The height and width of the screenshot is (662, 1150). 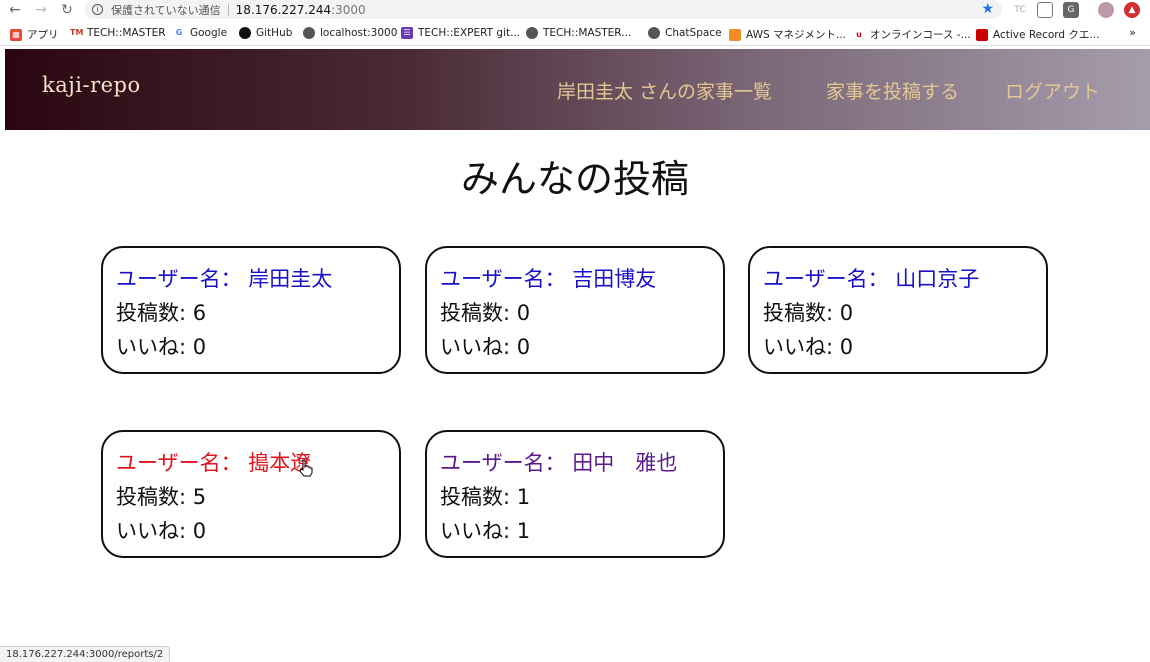 I want to click on bookmark-label: アプリ, so click(x=43, y=35).